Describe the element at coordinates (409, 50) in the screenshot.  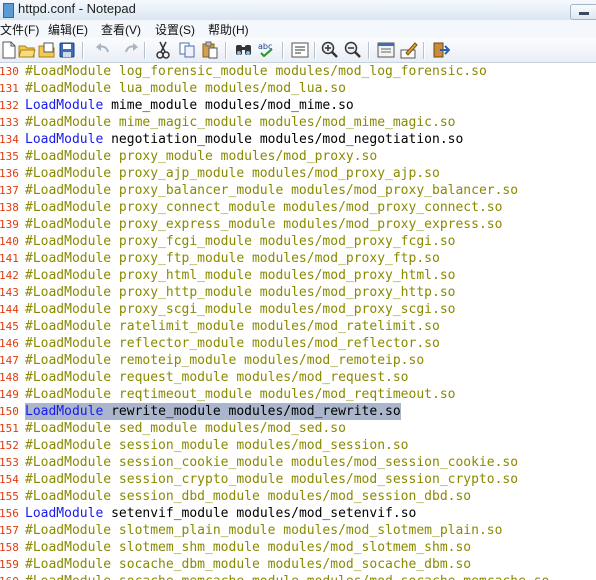
I see `edit-icon` at that location.